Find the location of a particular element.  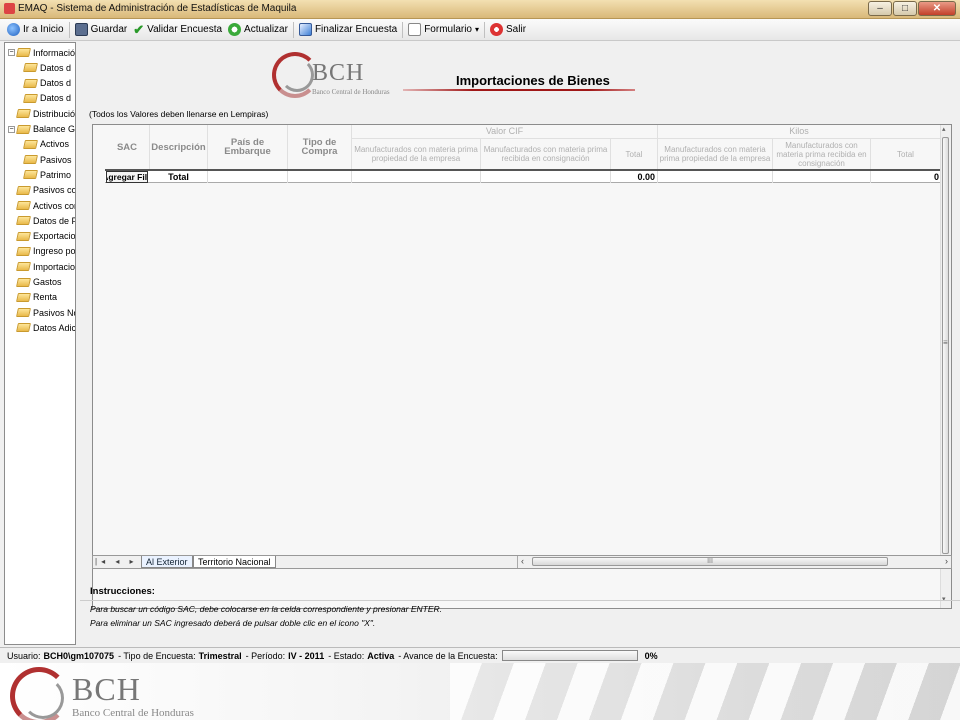

column-header-sac: SAC is located at coordinates (127, 147).